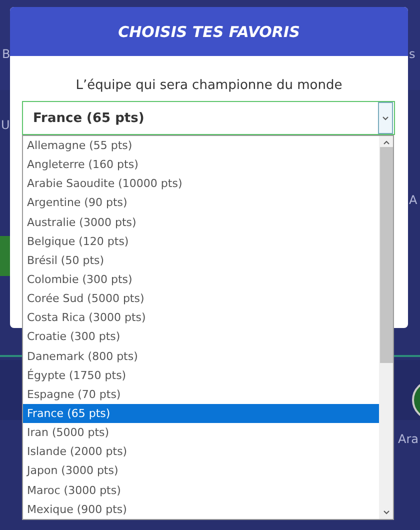 The width and height of the screenshot is (420, 530). I want to click on dropdown-option: Allemagne (55 pts), so click(201, 146).